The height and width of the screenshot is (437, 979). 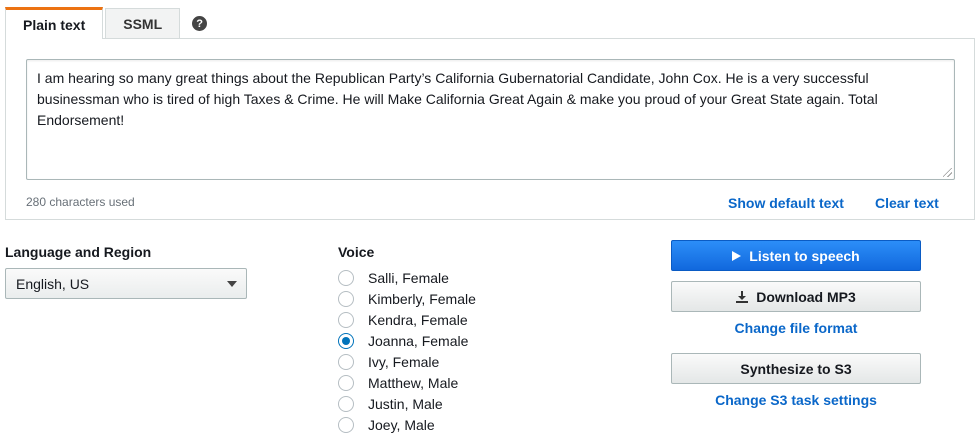 I want to click on voice-option-label: Justin, Male, so click(x=405, y=403).